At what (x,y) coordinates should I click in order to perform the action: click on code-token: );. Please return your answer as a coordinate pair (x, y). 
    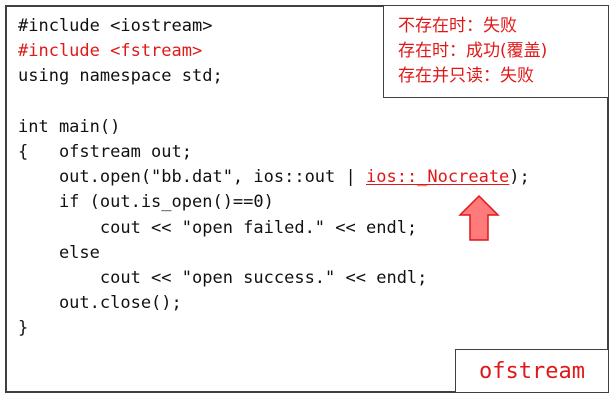
    Looking at the image, I should click on (519, 177).